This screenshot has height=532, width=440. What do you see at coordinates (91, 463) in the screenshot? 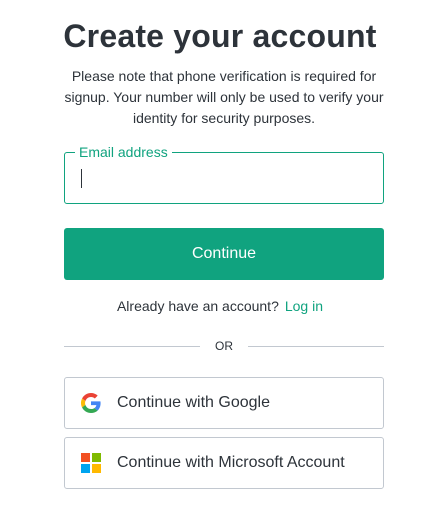
I see `microsoft-logo-icon` at bounding box center [91, 463].